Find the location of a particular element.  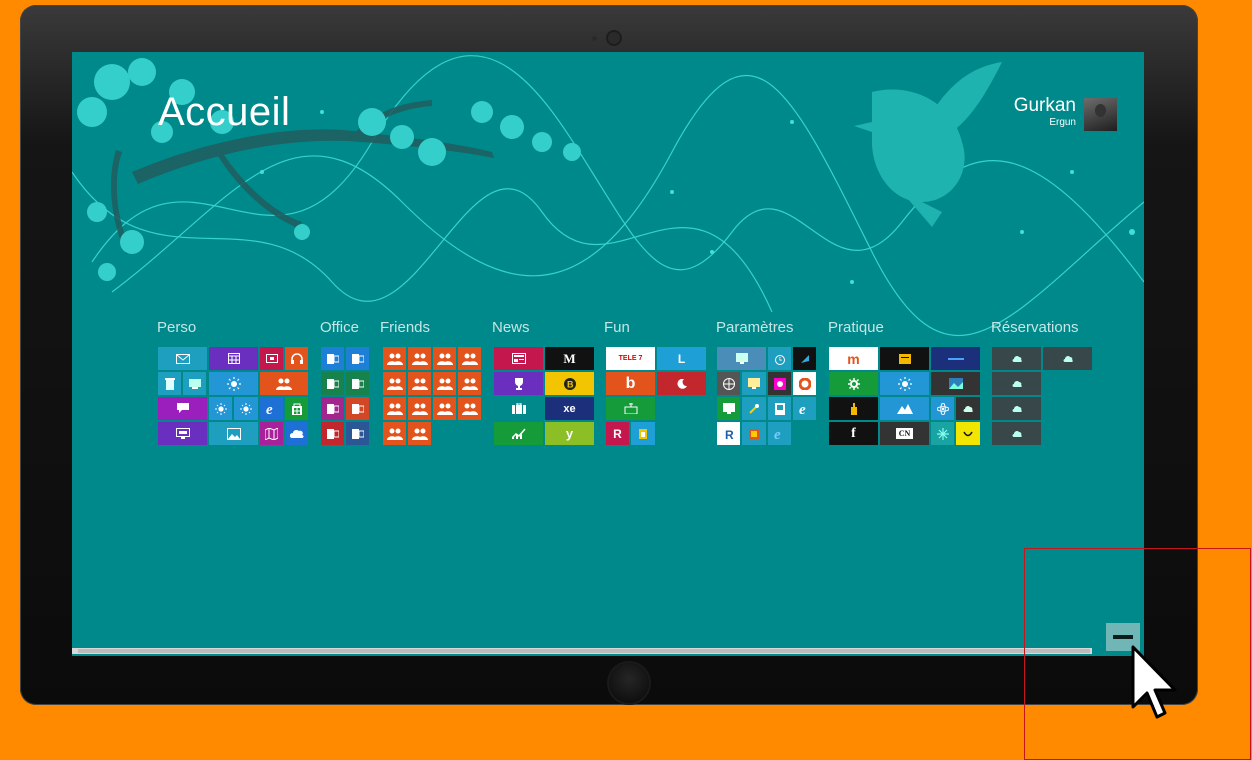

scrollbar-thumb is located at coordinates (584, 651).